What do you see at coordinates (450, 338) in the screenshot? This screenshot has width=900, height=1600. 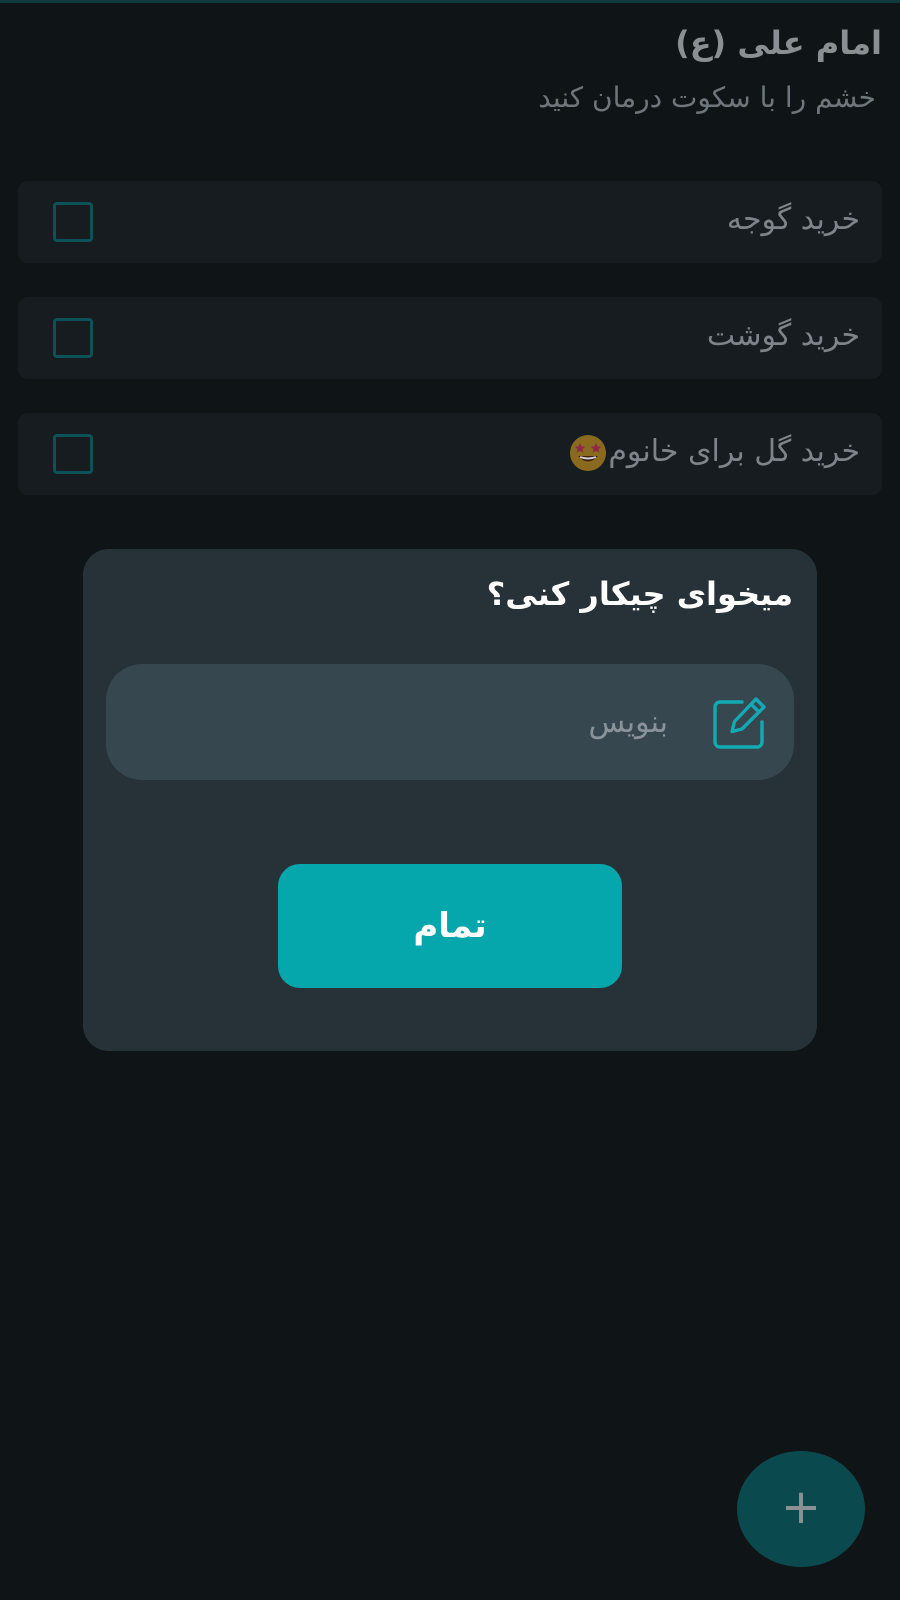 I see `task-item: خرید گوشت` at bounding box center [450, 338].